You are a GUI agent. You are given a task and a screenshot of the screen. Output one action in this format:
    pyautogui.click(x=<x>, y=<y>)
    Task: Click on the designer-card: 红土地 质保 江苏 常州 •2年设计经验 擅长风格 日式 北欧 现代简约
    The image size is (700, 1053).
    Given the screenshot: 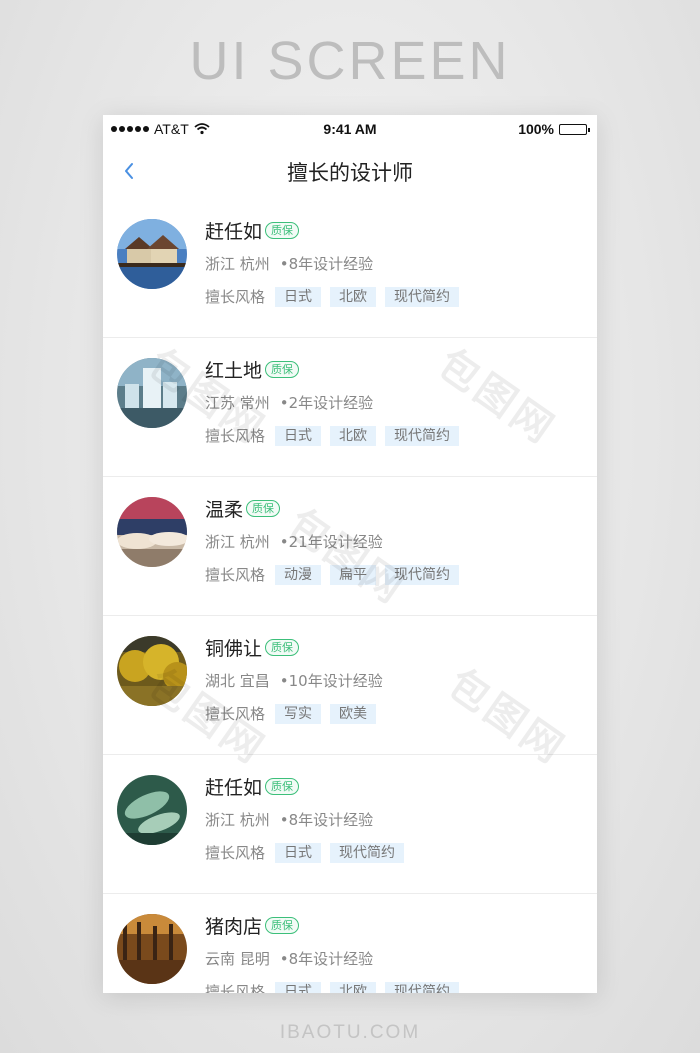 What is the action you would take?
    pyautogui.click(x=350, y=407)
    